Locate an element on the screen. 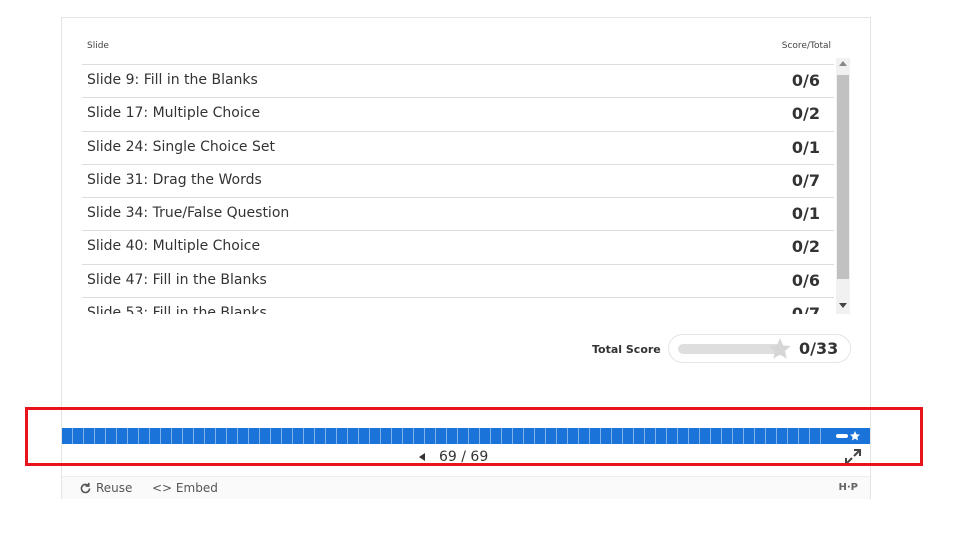 Image resolution: width=977 pixels, height=544 pixels. reuse-button: Reuse is located at coordinates (105, 488).